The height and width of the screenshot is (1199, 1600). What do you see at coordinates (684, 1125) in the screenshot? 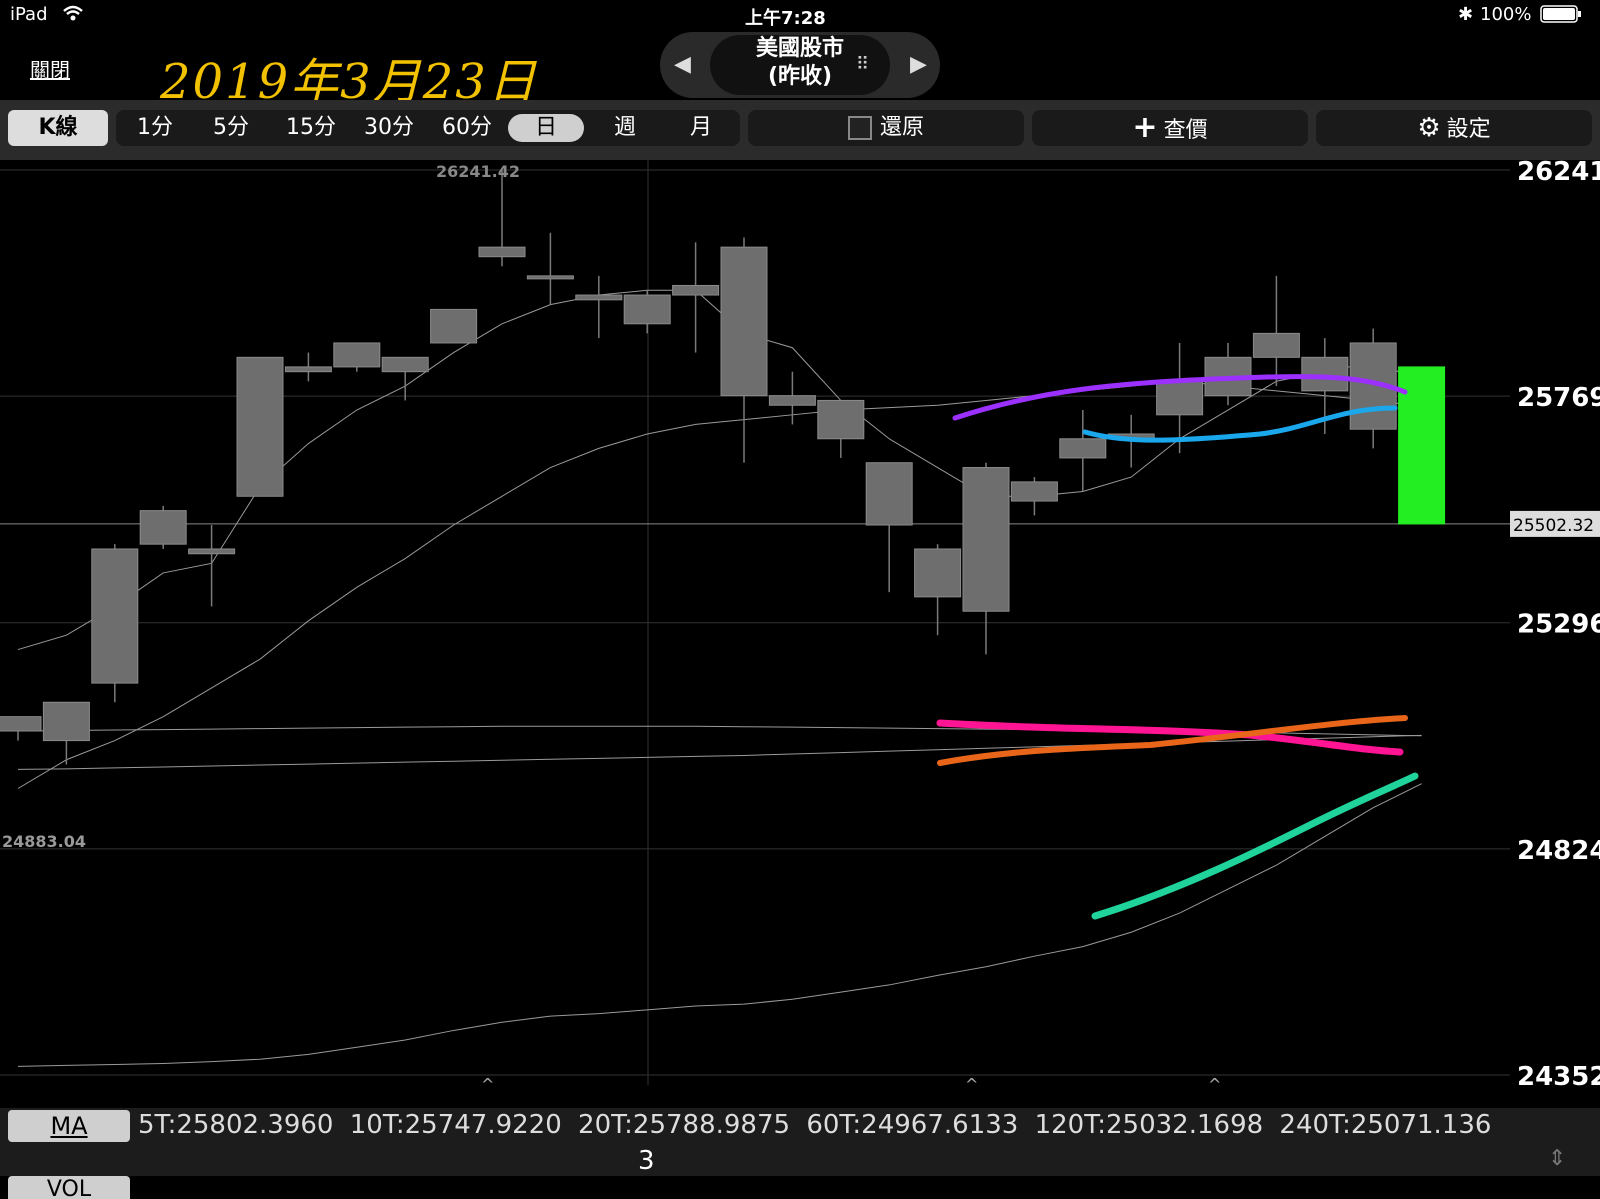
I see `ma-20t: 20T:25788.9875` at bounding box center [684, 1125].